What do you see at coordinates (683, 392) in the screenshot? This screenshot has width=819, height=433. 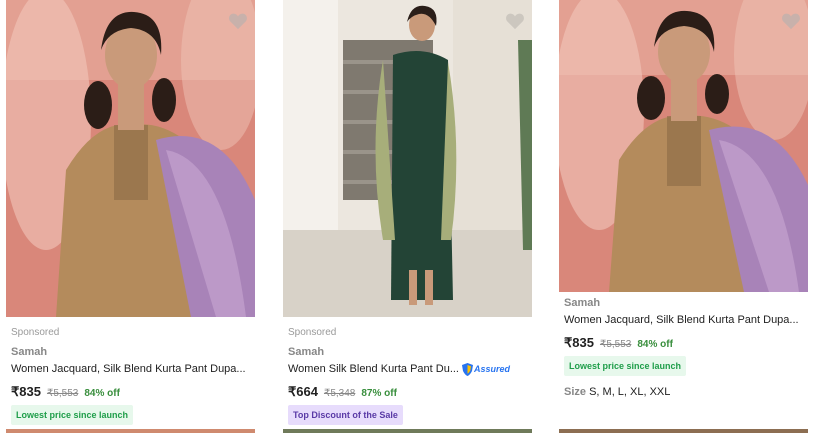 I see `size-options: Size S, M, L, XL, XXL` at bounding box center [683, 392].